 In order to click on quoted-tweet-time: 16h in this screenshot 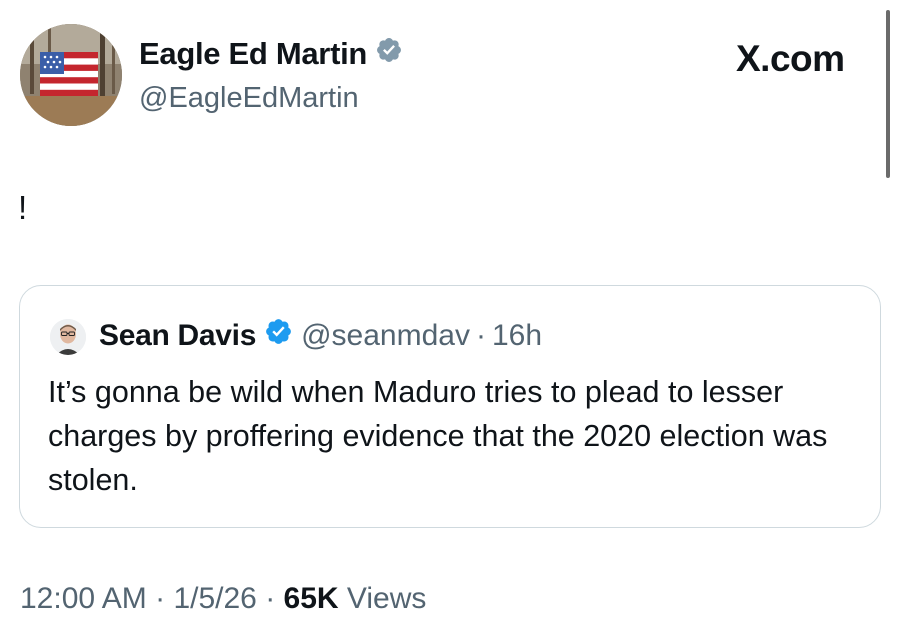, I will do `click(517, 336)`.